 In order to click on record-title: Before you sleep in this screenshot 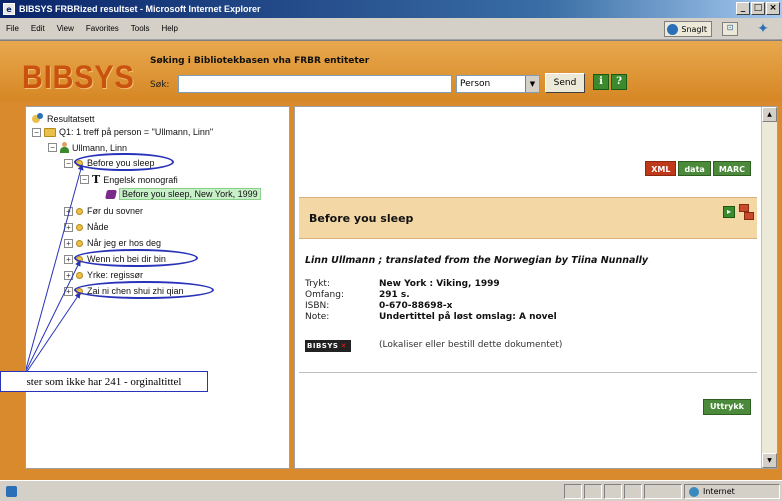, I will do `click(361, 218)`.